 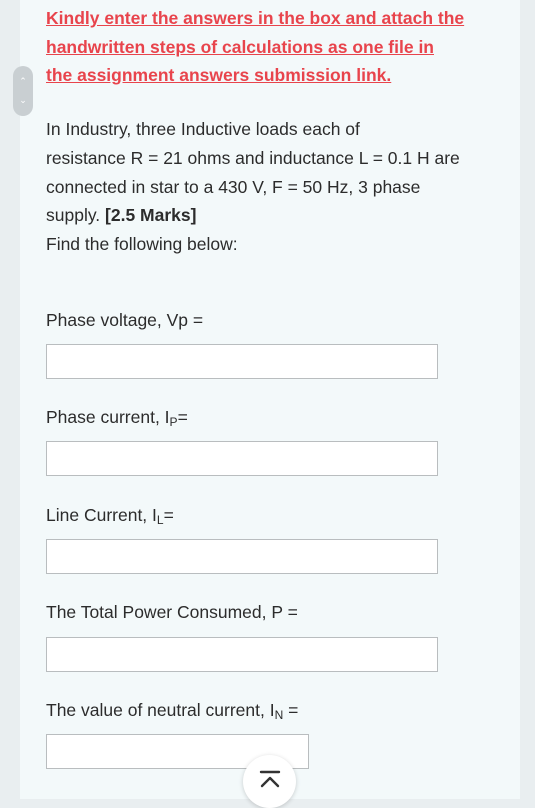 I want to click on phase-current-input, so click(x=242, y=458).